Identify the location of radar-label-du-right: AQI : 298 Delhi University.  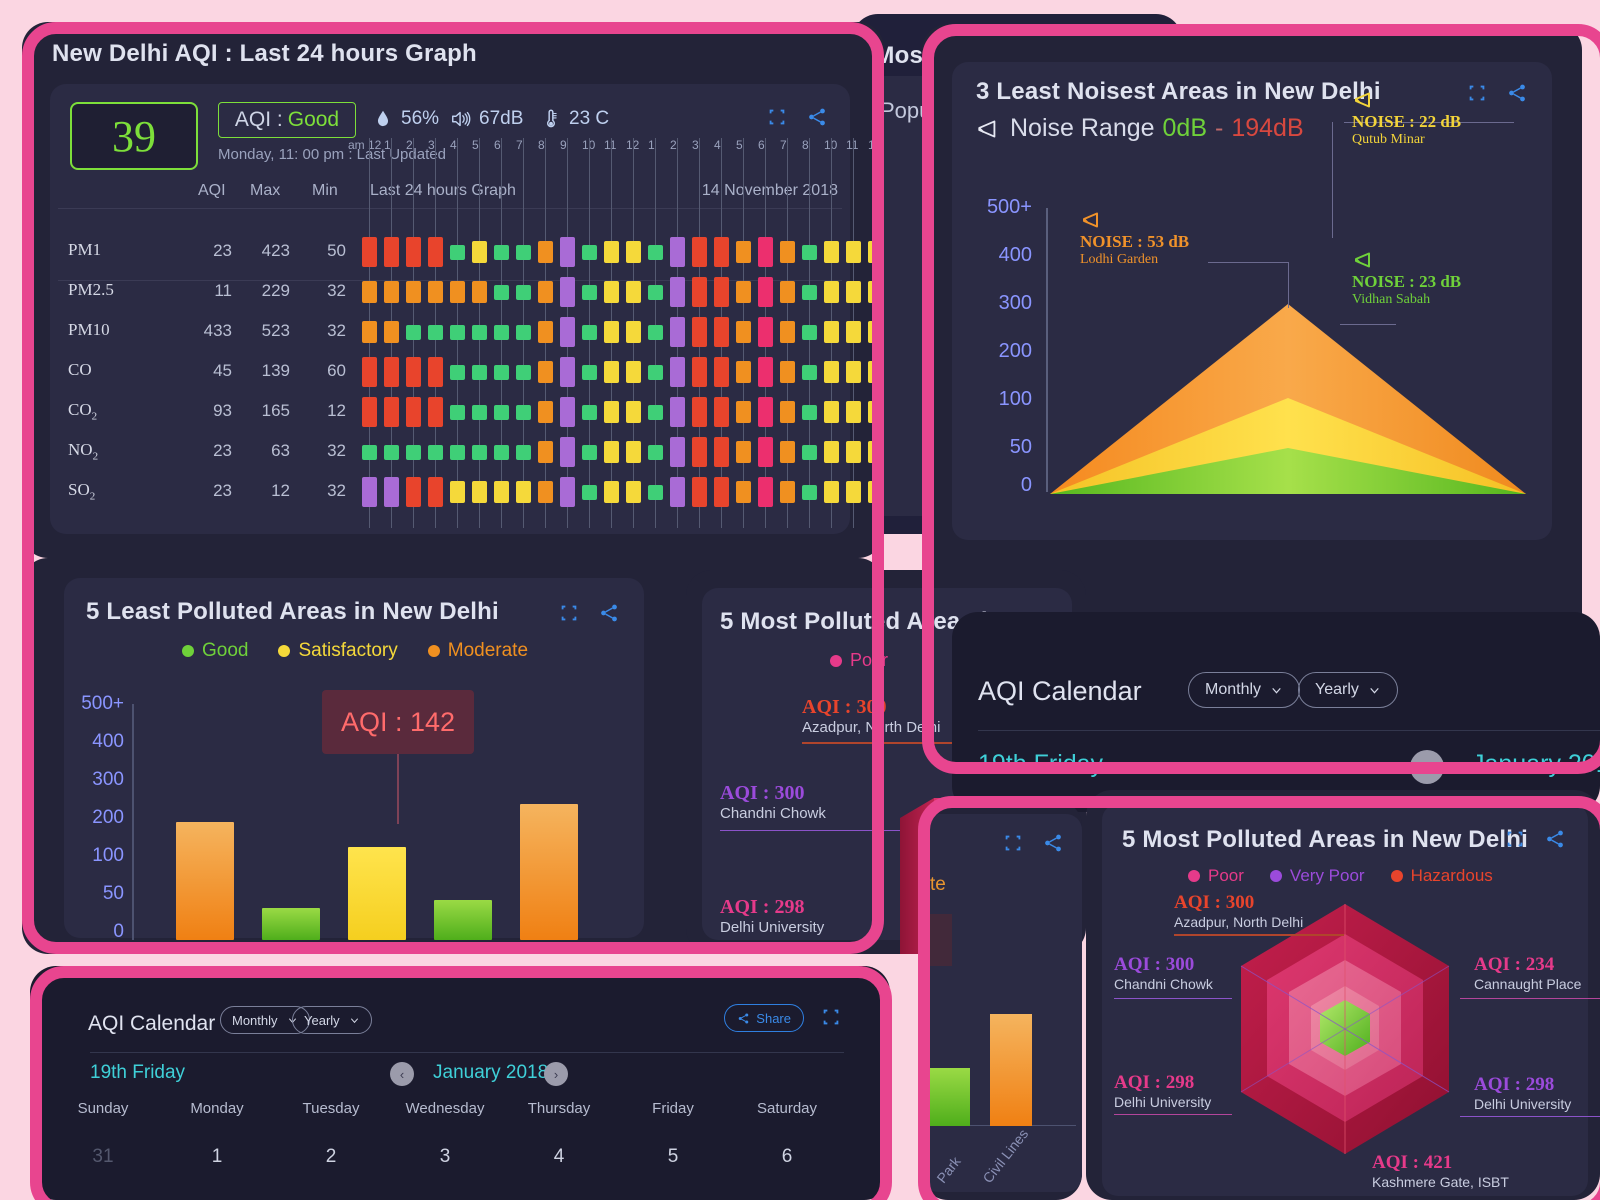
(1530, 1095).